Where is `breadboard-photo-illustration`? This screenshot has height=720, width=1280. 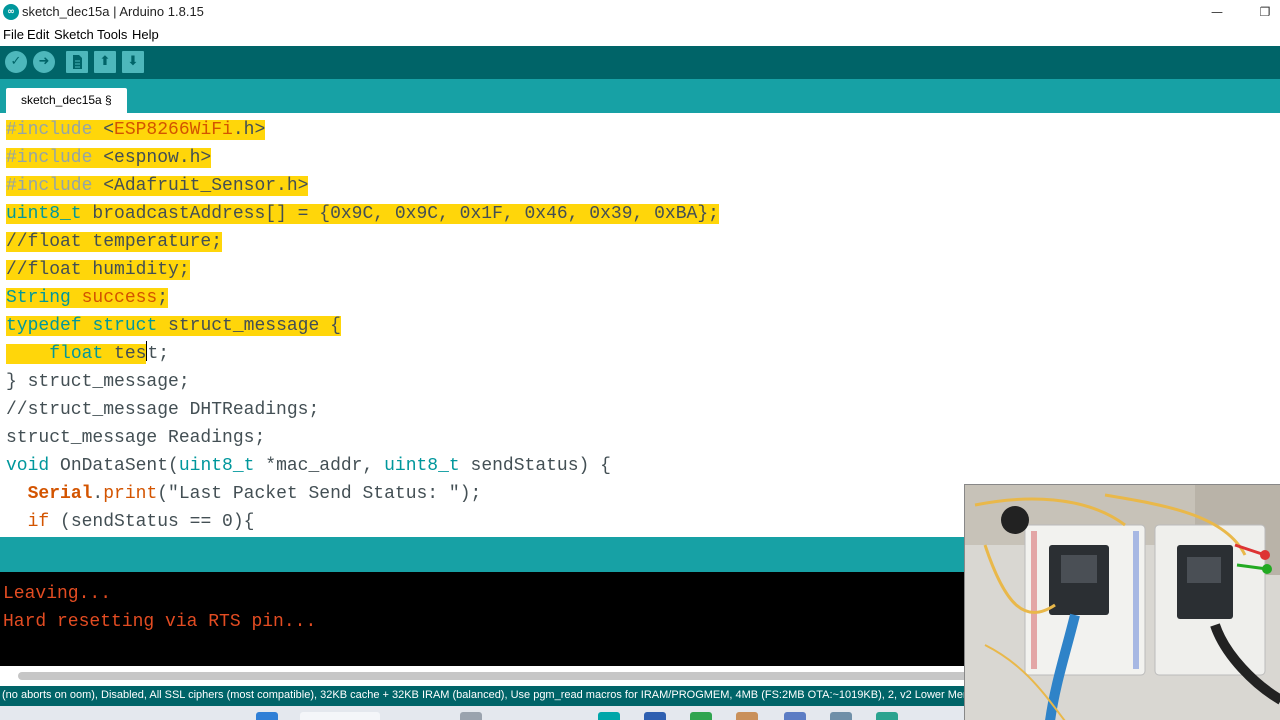 breadboard-photo-illustration is located at coordinates (1122, 602).